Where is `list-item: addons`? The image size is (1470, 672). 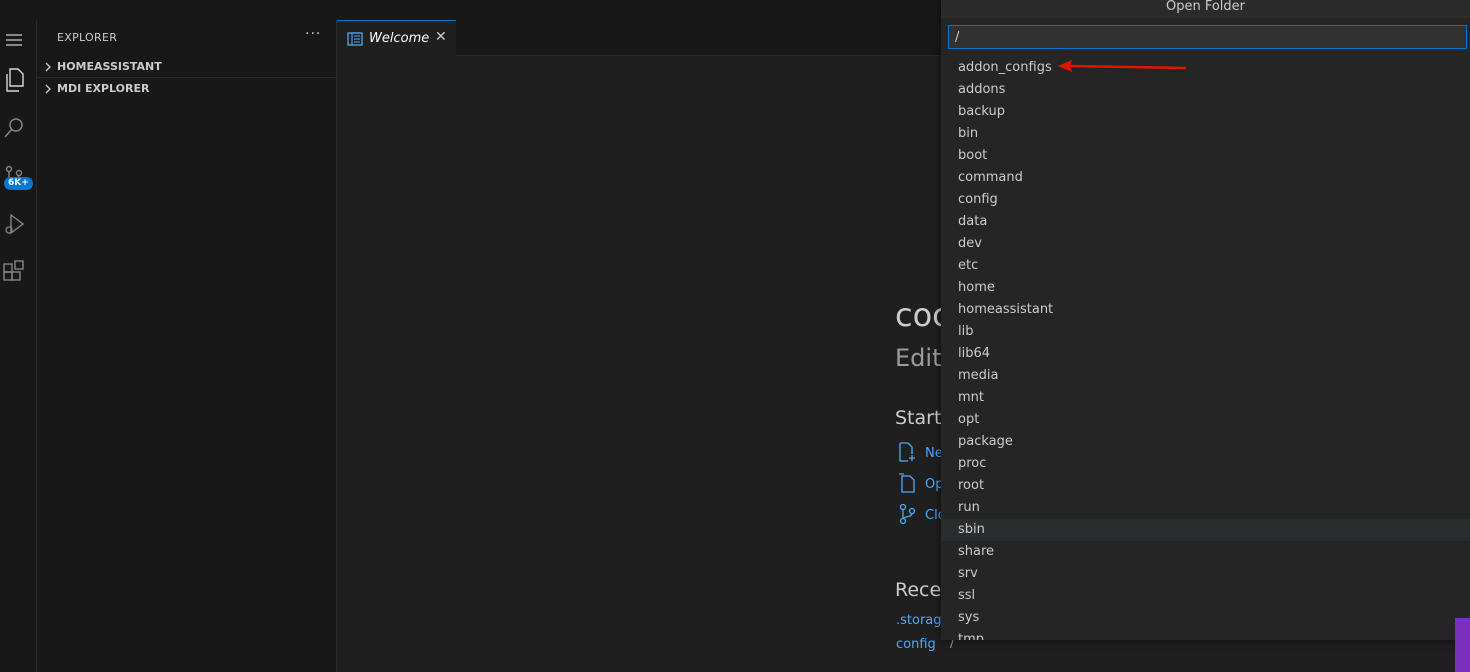 list-item: addons is located at coordinates (1205, 90).